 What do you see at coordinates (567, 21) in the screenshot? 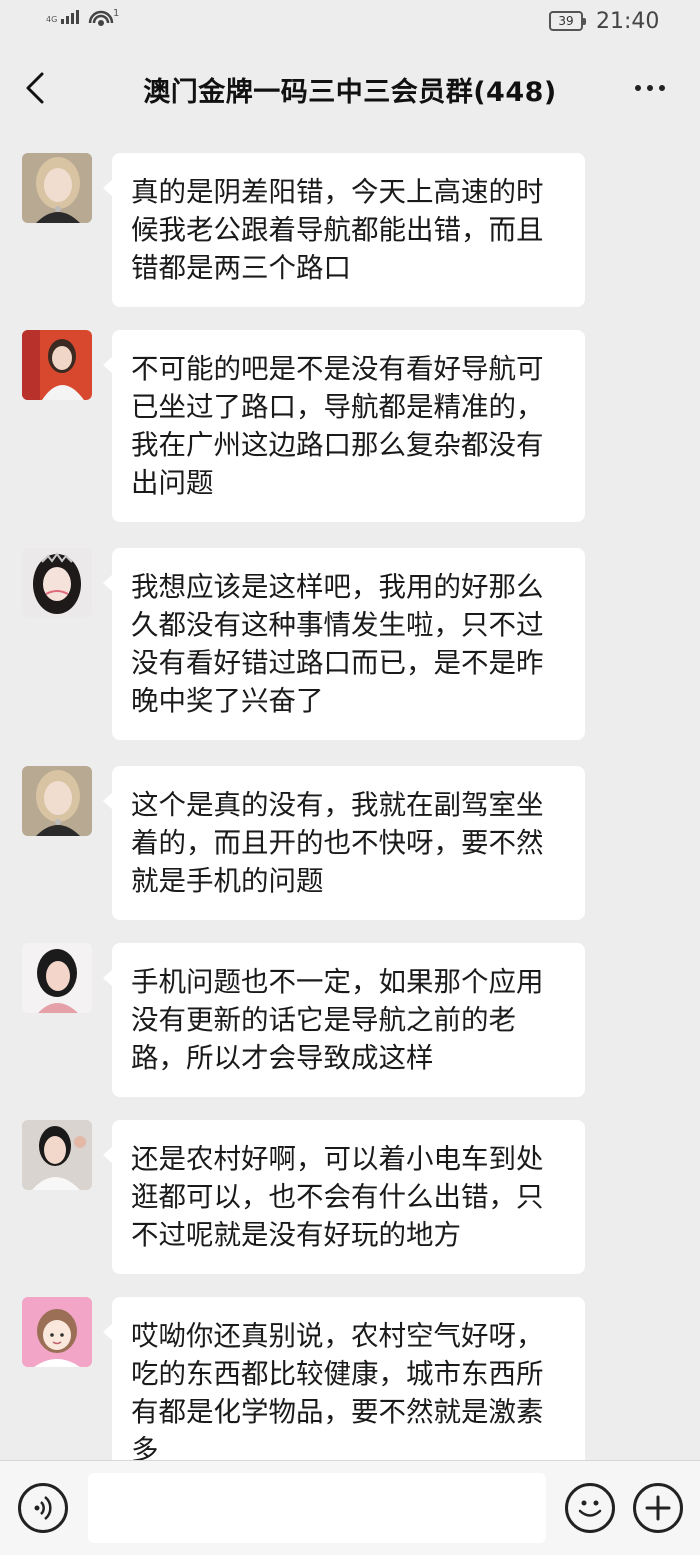
I see `battery-icon: 39` at bounding box center [567, 21].